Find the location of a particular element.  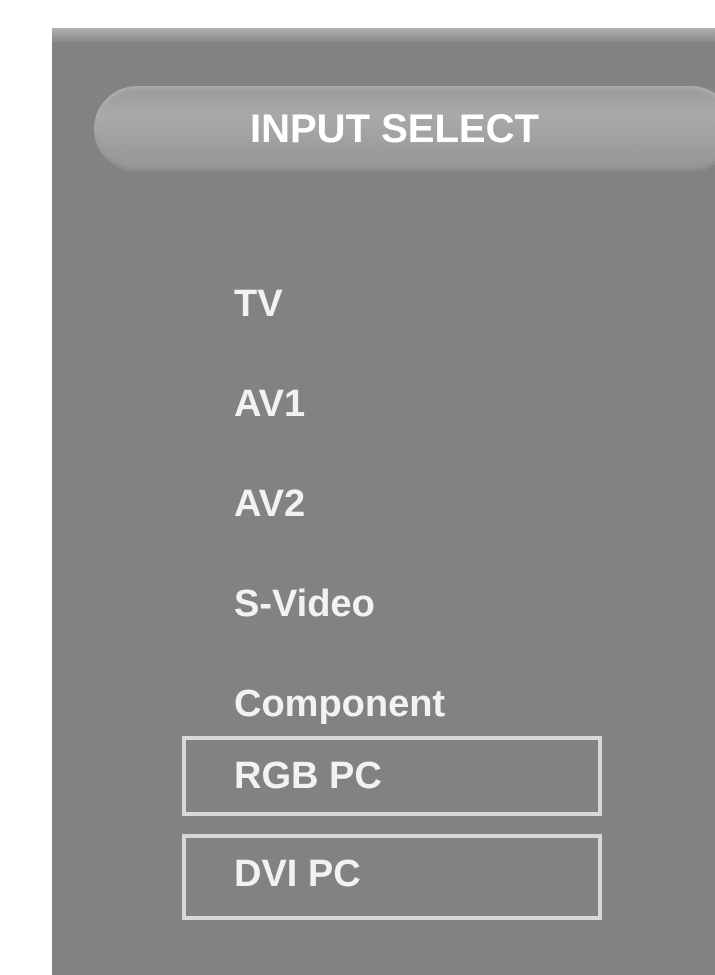

menu-item-tv: TV is located at coordinates (392, 304).